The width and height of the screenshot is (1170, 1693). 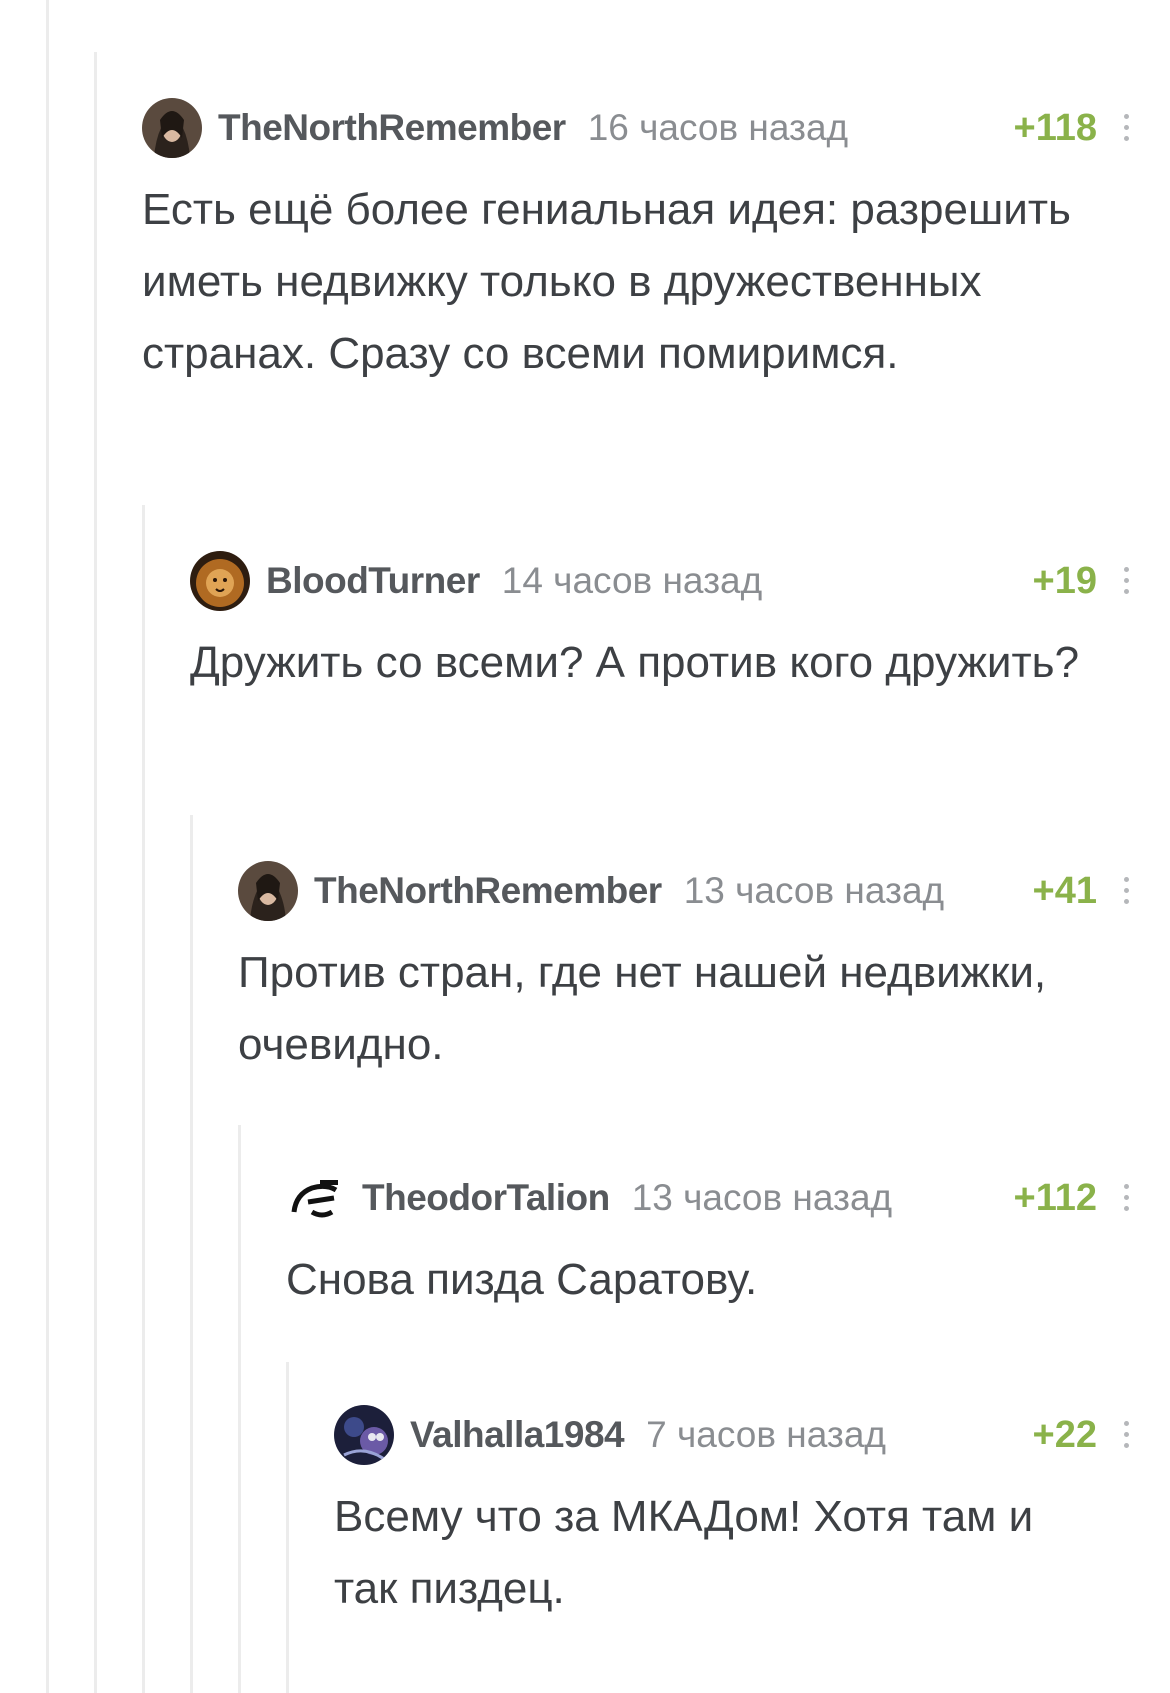 I want to click on comment-header: TheodorTalion 13 часов назад +112, so click(x=728, y=1198).